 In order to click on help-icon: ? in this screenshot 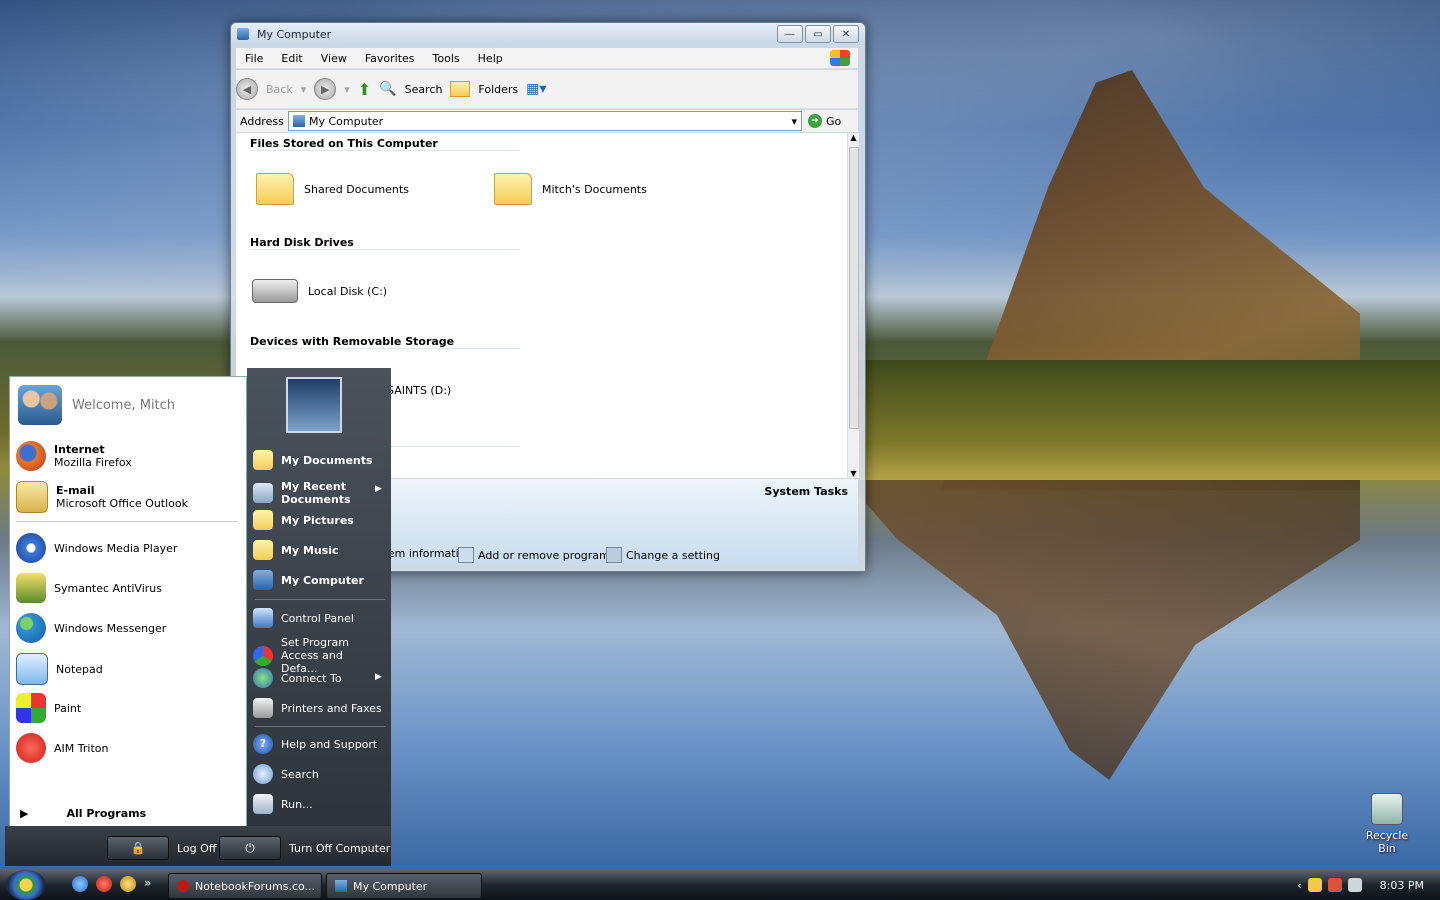, I will do `click(263, 744)`.